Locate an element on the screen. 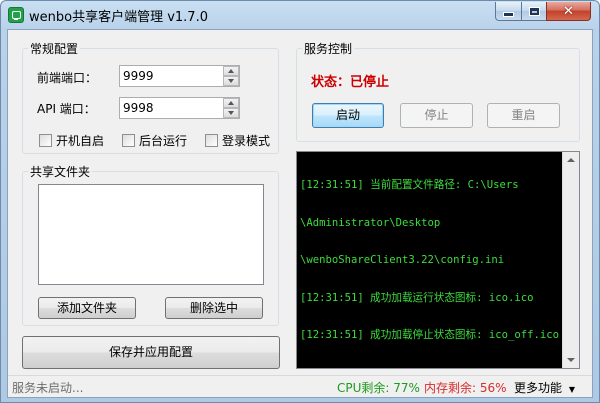 The image size is (600, 403). stop-button: 停止 is located at coordinates (436, 115).